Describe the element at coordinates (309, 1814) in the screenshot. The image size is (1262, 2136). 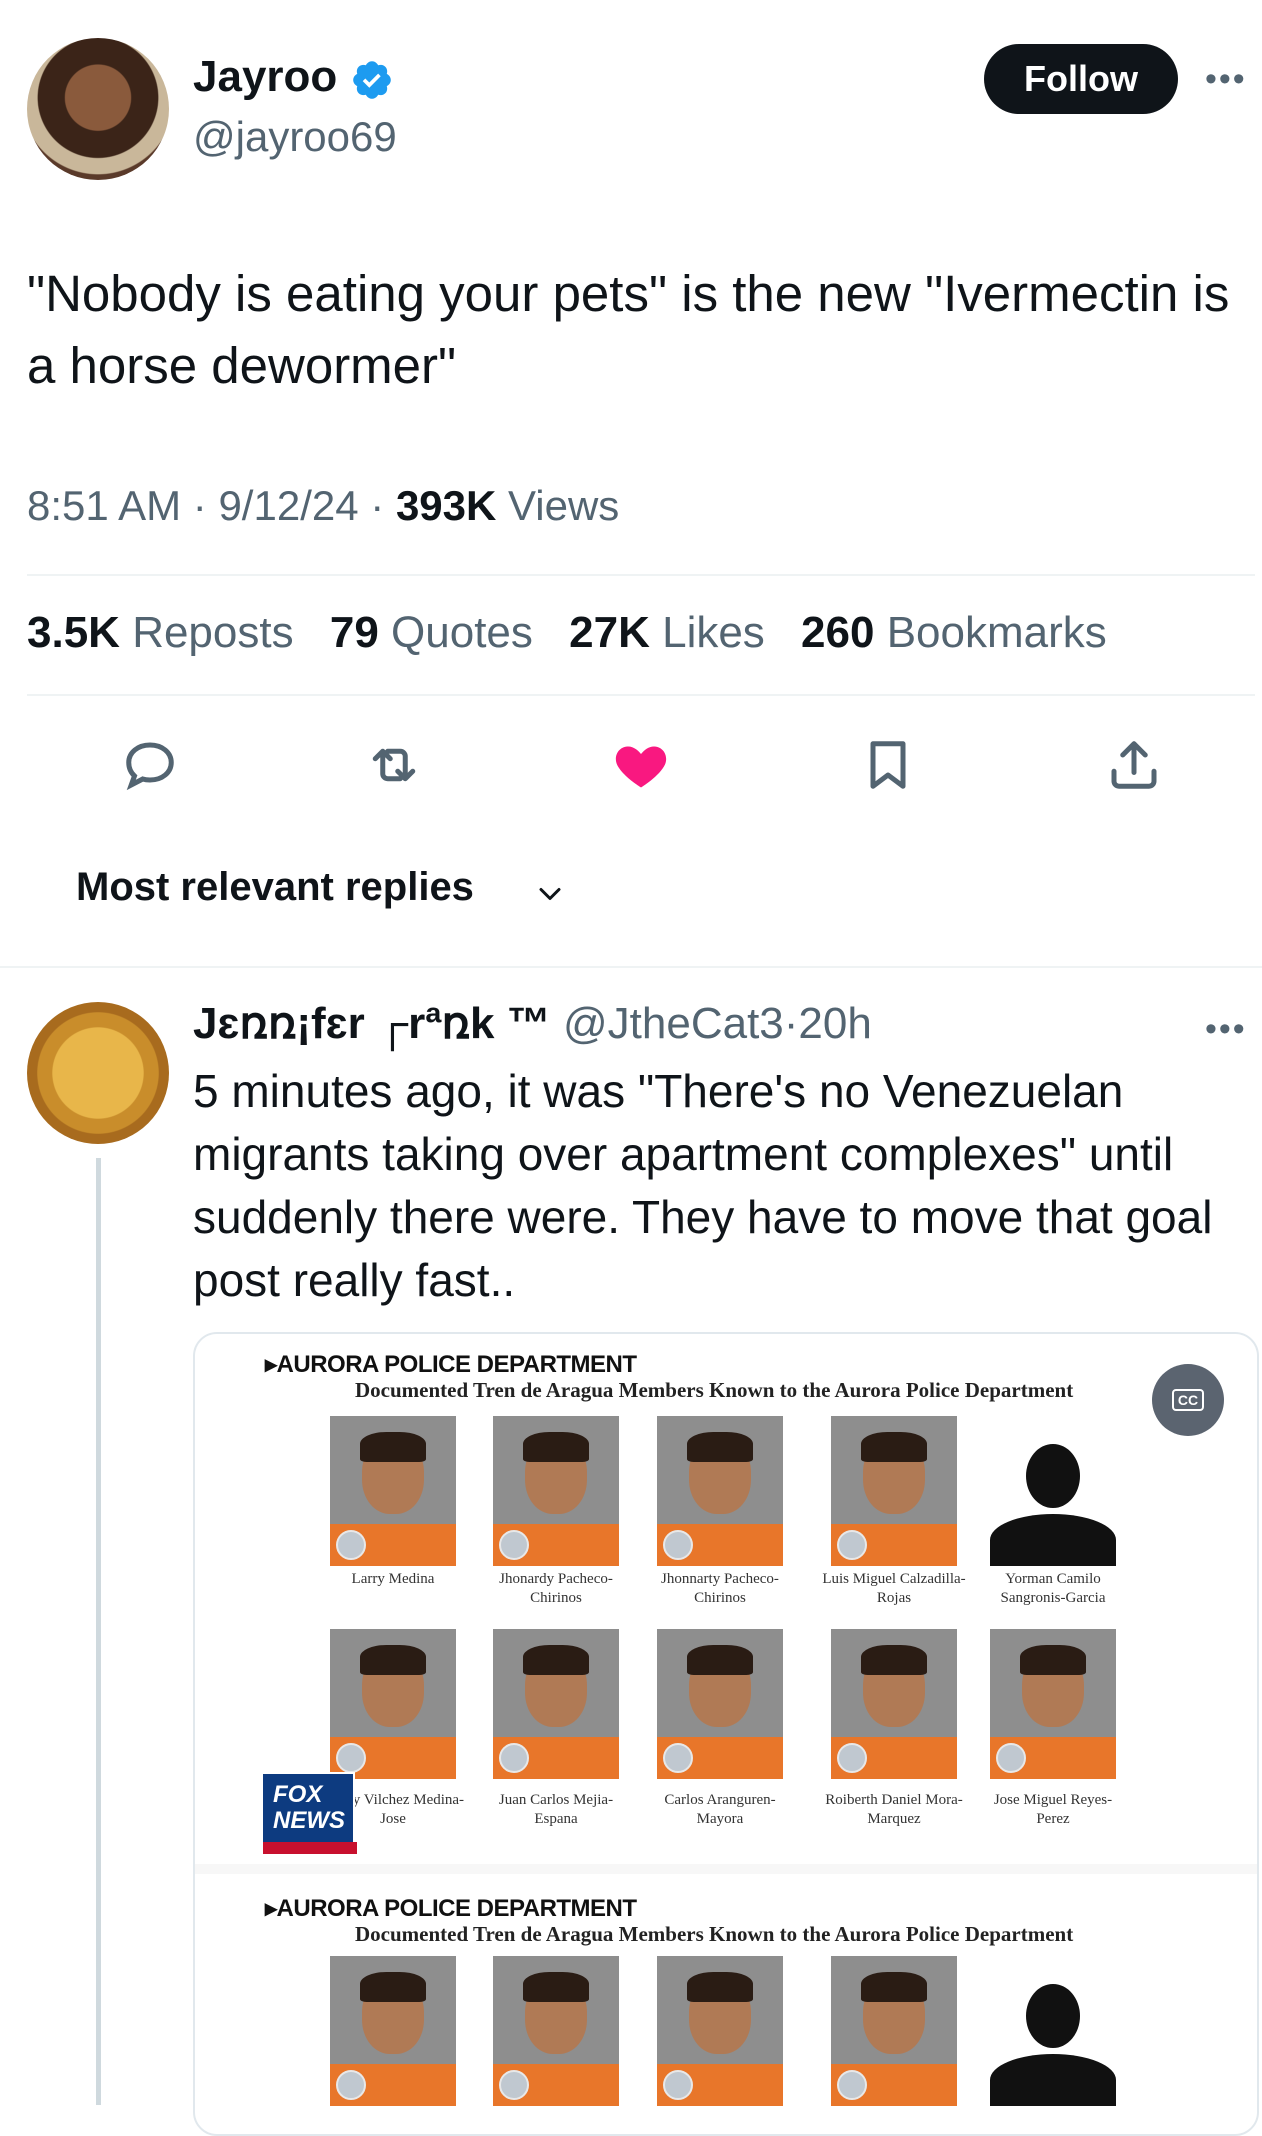
I see `fox-news-logo: FOX NEWS` at that location.